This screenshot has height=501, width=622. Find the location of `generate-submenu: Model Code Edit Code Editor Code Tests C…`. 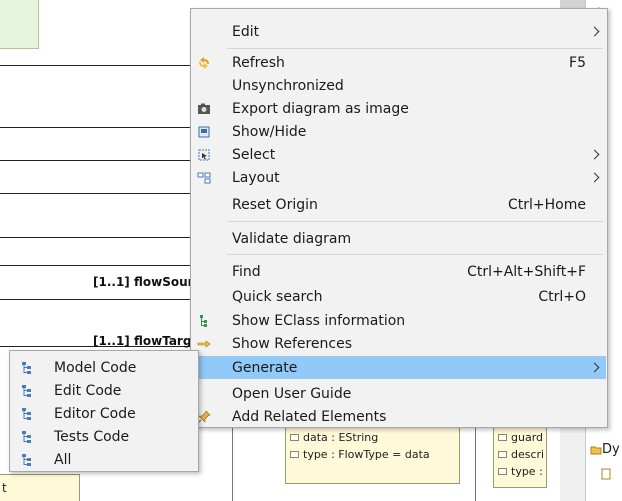

generate-submenu: Model Code Edit Code Editor Code Tests C… is located at coordinates (104, 411).